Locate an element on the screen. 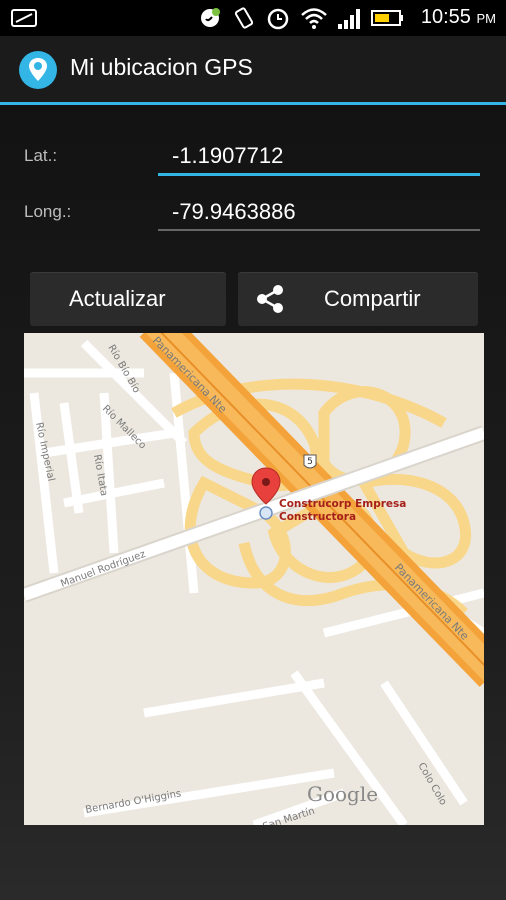 This screenshot has width=506, height=900. action-bar: Mi ubicacion GPS is located at coordinates (253, 70).